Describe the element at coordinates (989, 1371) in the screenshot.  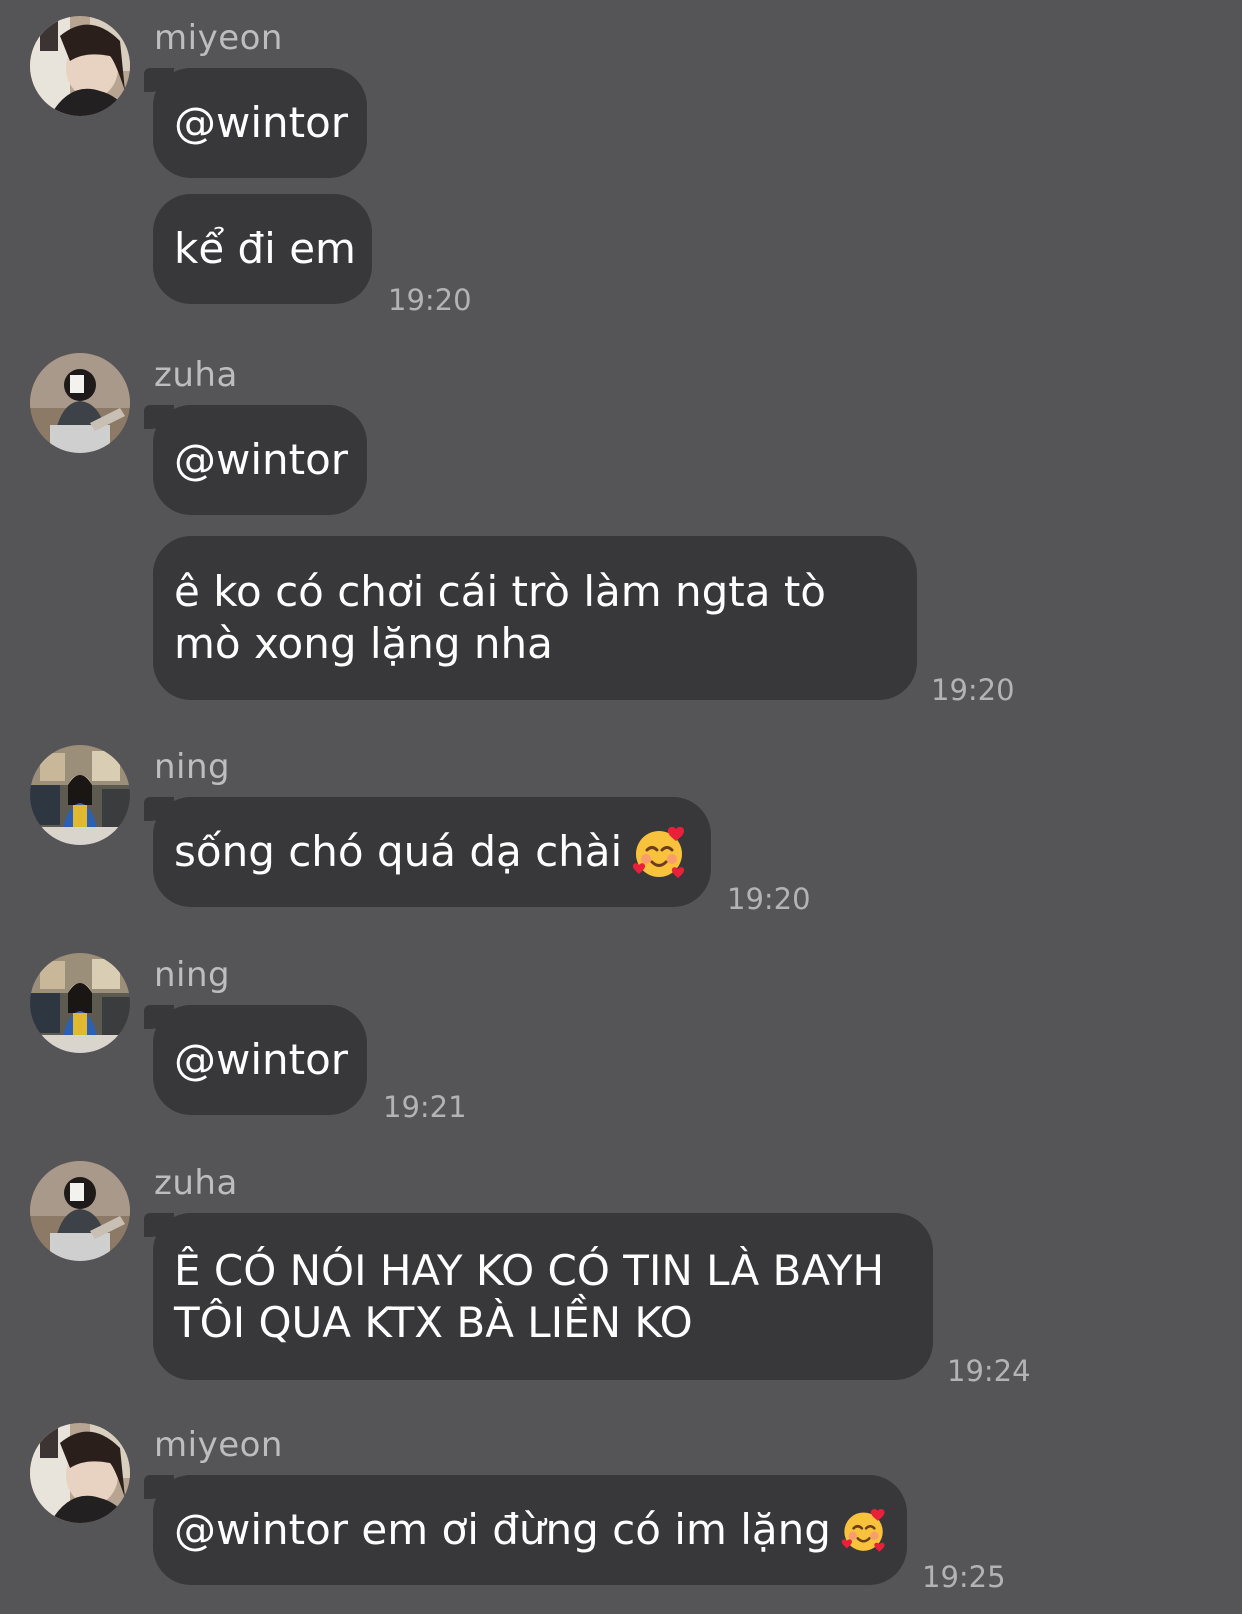
I see `message-time: 19:24` at that location.